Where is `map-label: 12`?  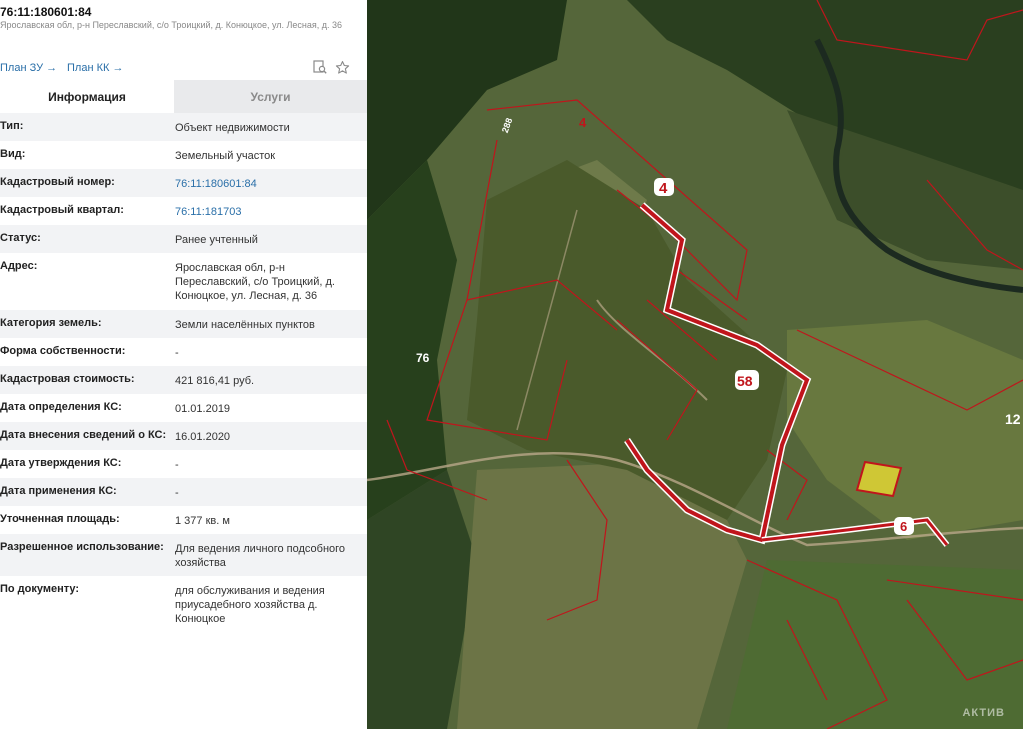
map-label: 12 is located at coordinates (1013, 419).